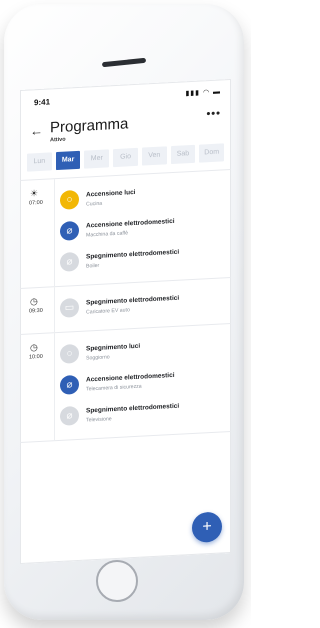 The image size is (320, 628). Describe the element at coordinates (203, 93) in the screenshot. I see `signal-wifi-battery-icon: ▮▮▮ ◠ ▬` at that location.